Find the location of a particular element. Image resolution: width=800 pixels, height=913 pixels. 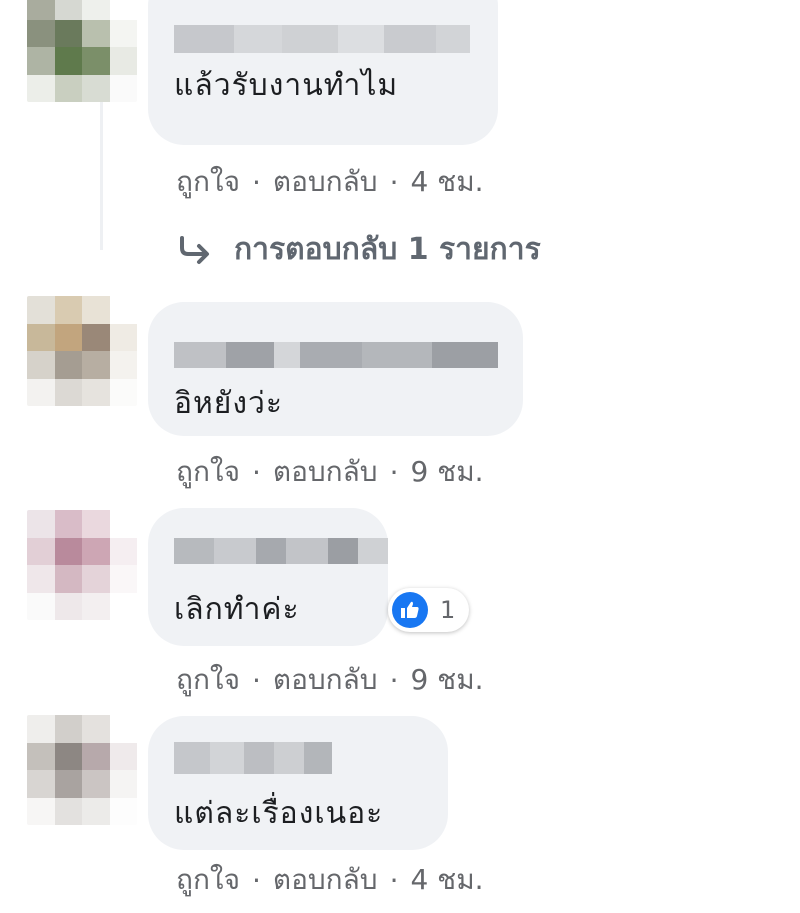

reply-arrow-icon is located at coordinates (194, 249).